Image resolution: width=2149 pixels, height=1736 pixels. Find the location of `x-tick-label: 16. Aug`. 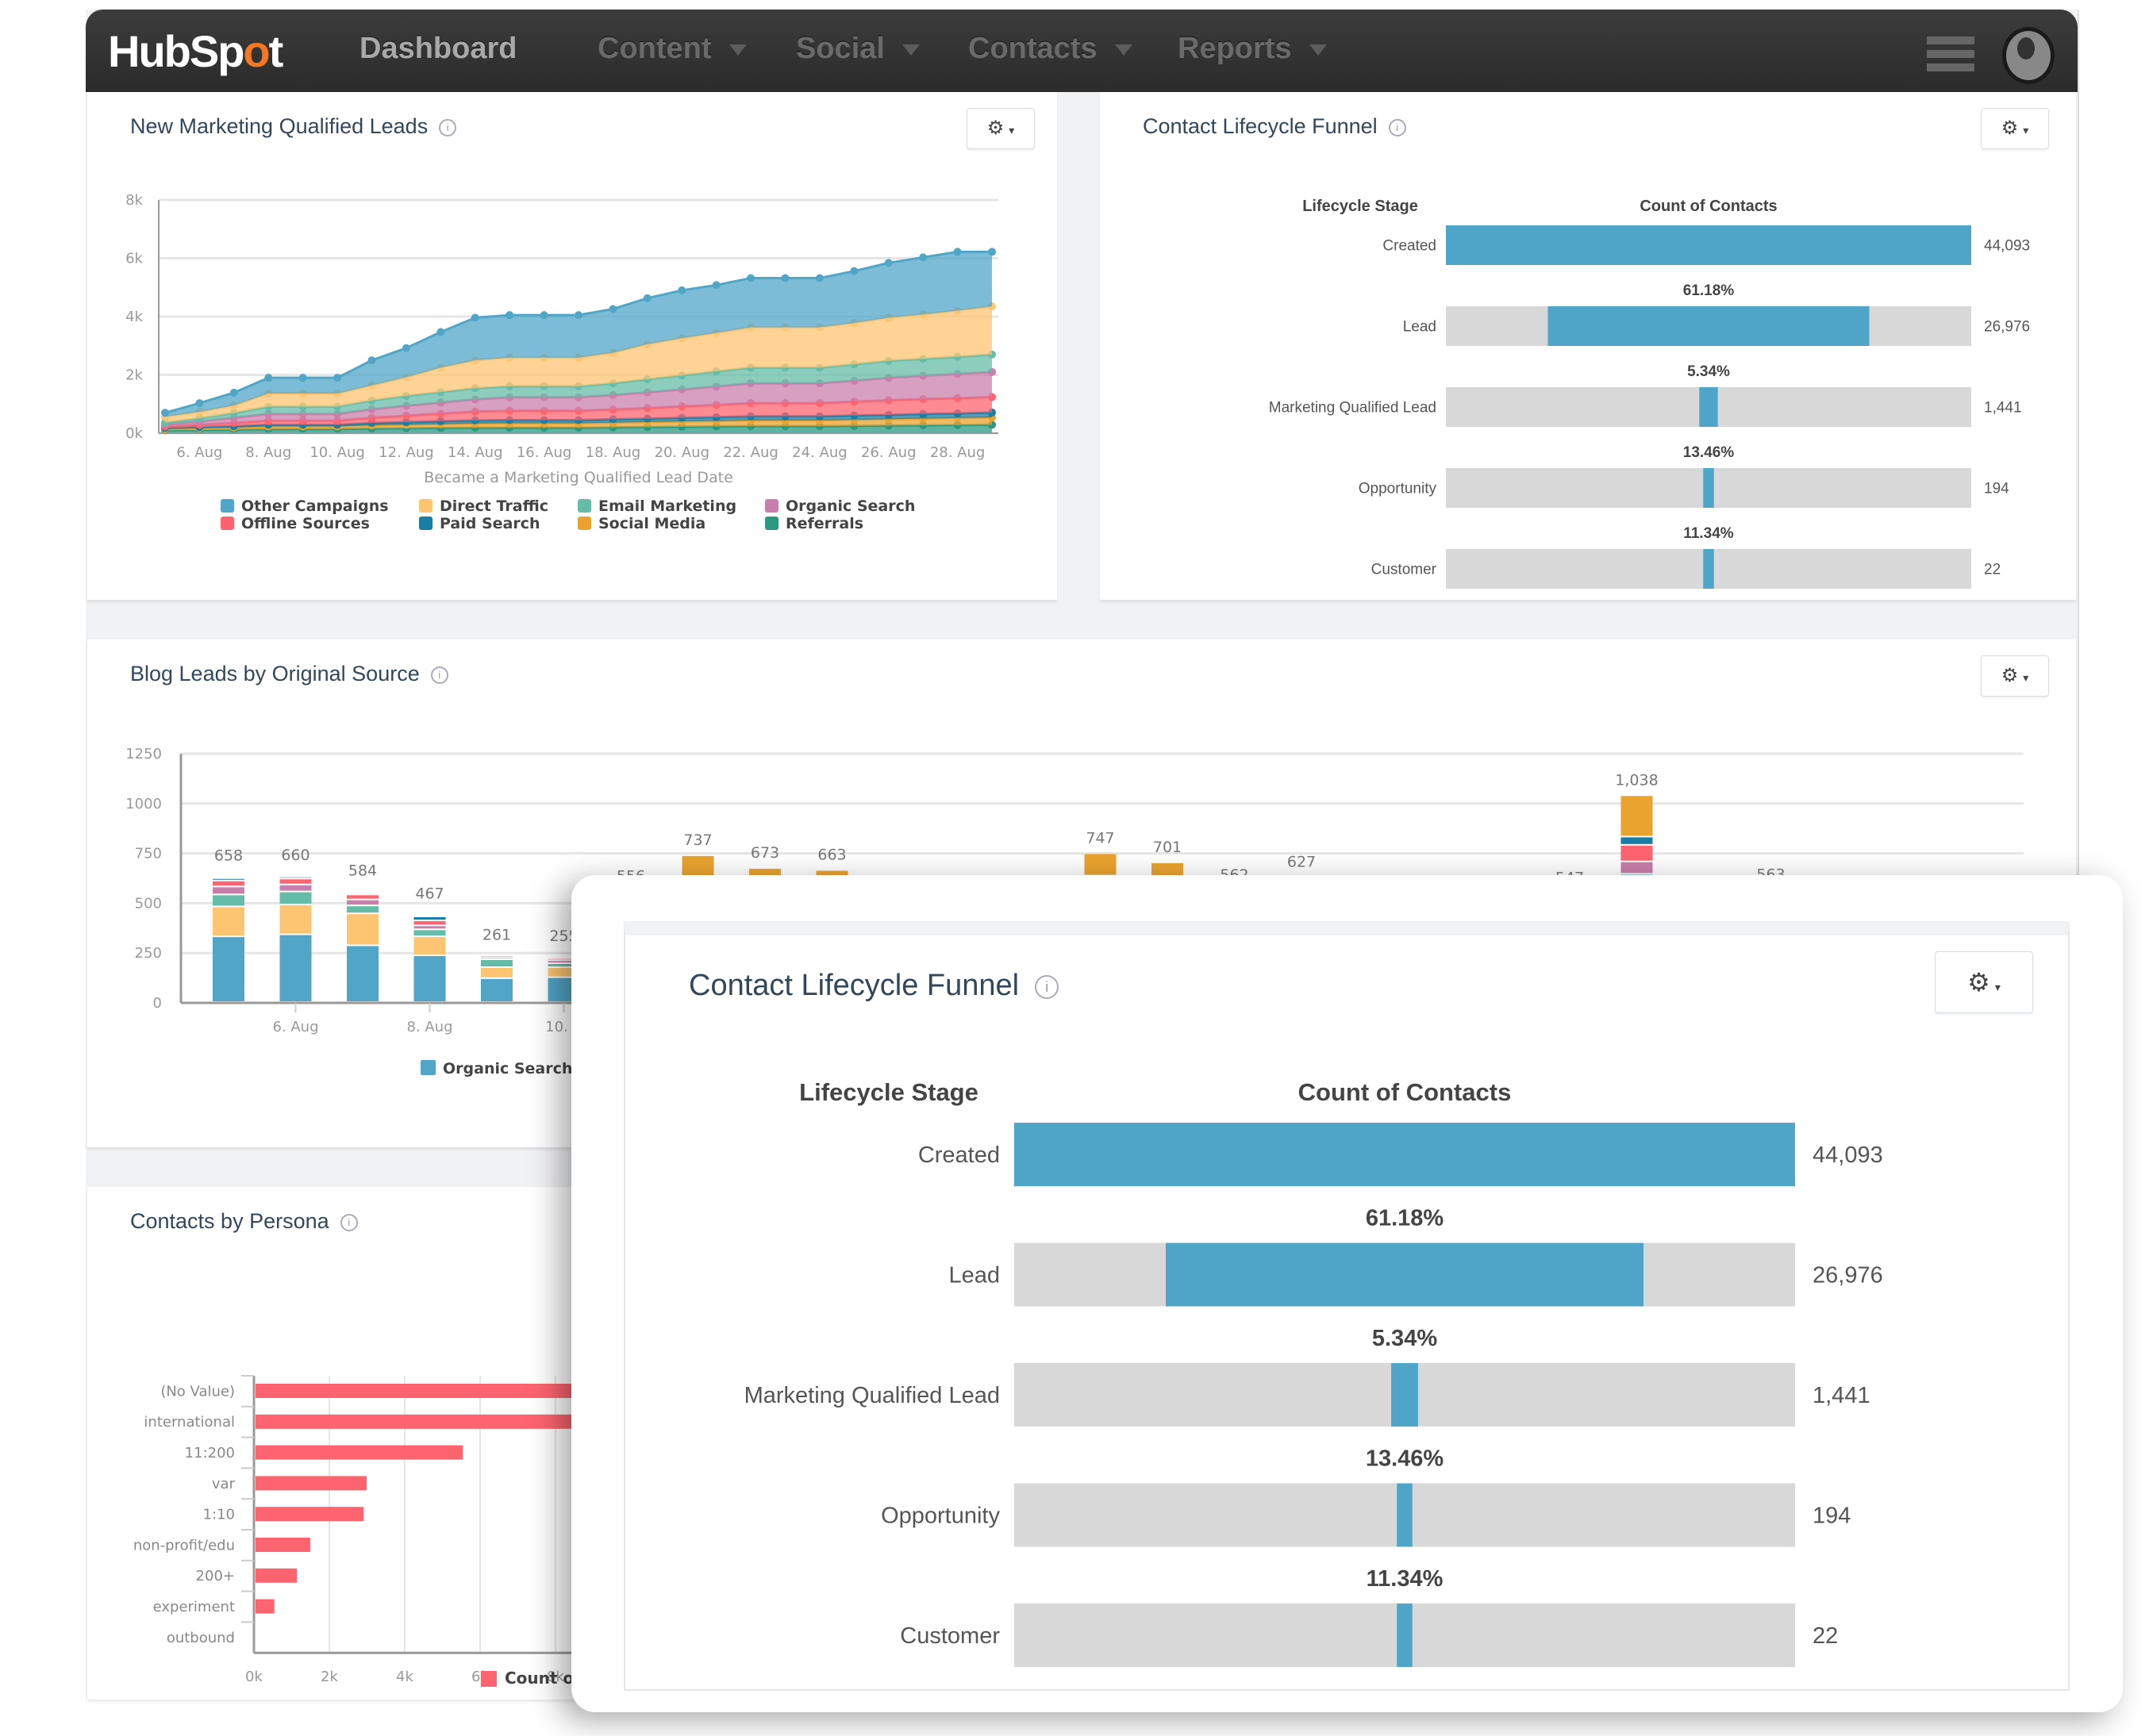

x-tick-label: 16. Aug is located at coordinates (544, 452).